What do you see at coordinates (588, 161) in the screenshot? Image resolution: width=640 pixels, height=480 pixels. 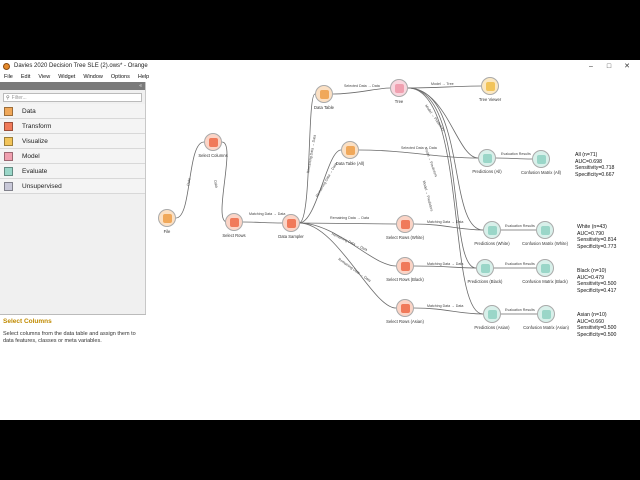 I see `result-line: AUC=0.698` at bounding box center [588, 161].